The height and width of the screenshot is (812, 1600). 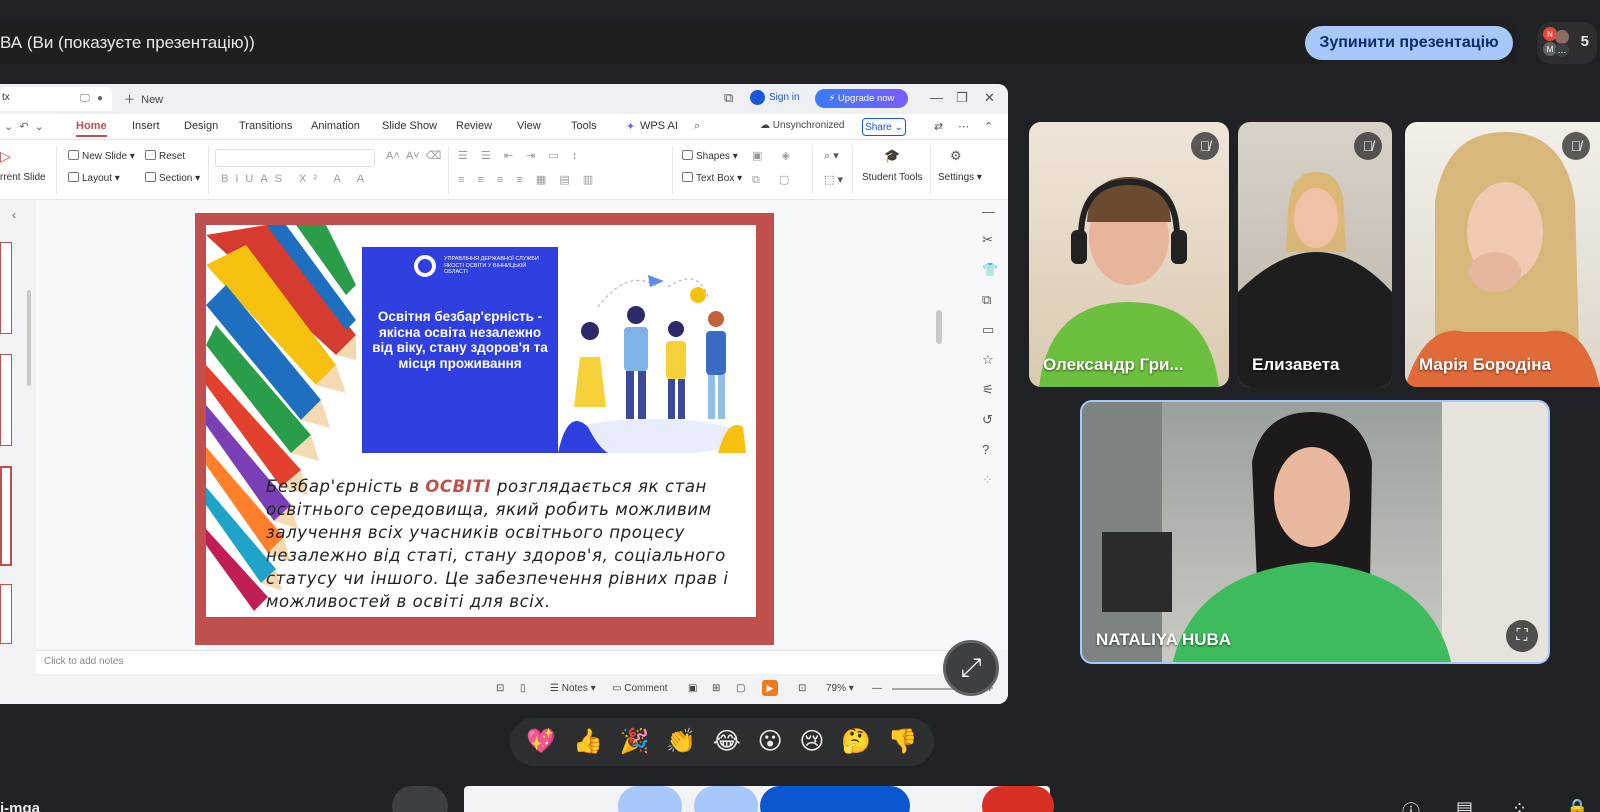 I want to click on menu-design: Design, so click(x=201, y=126).